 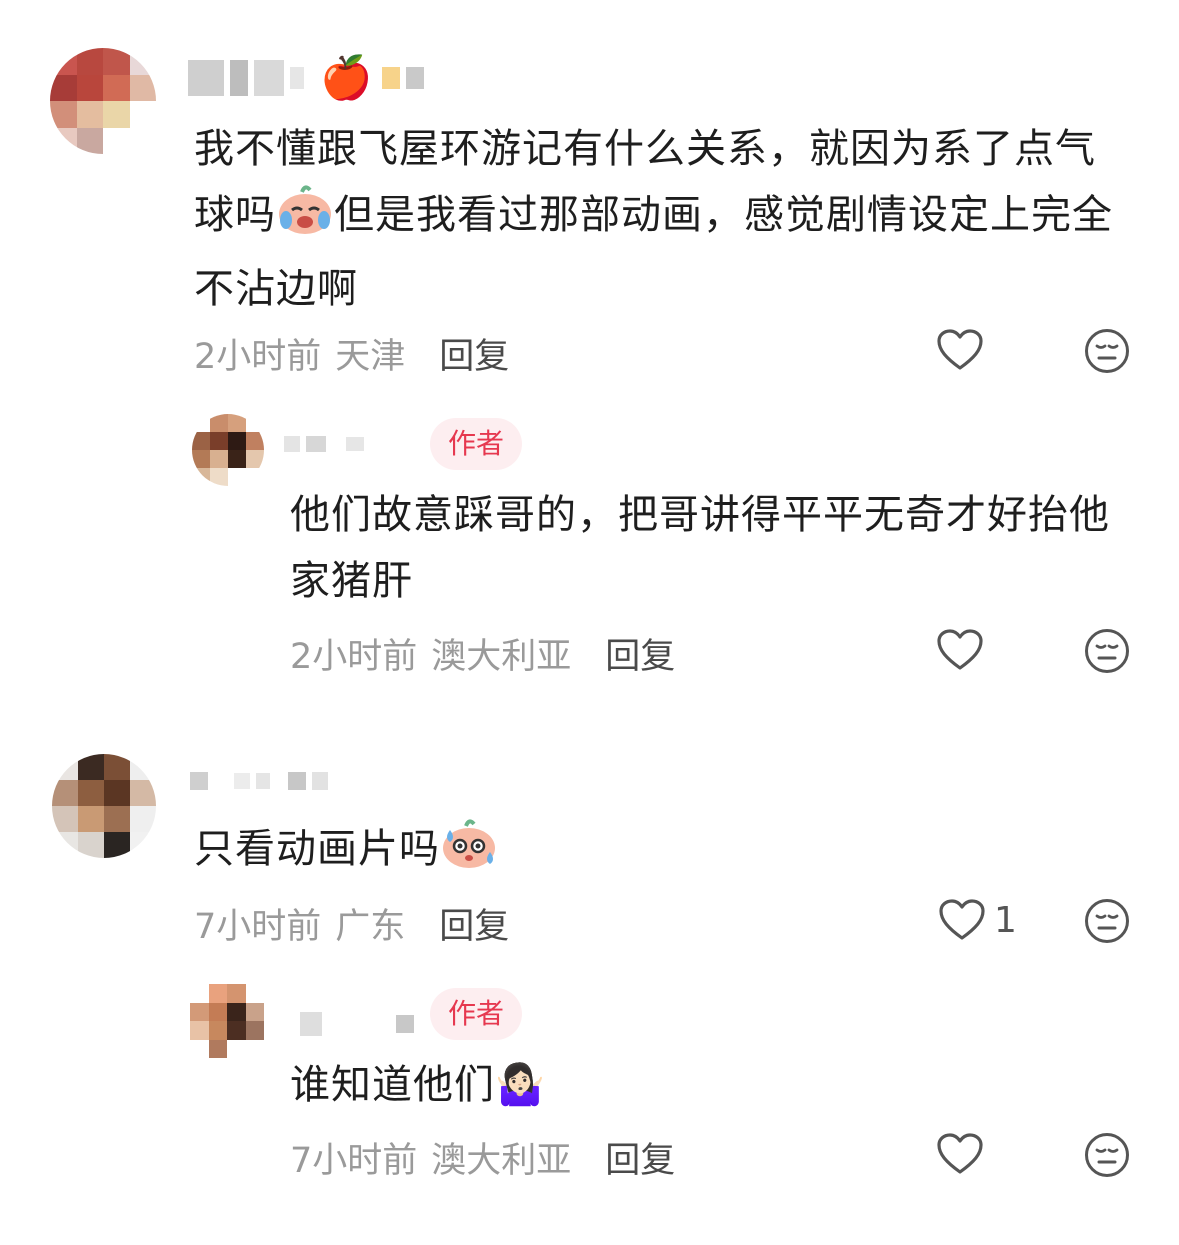 I want to click on sweating-face-sticker-icon, so click(x=469, y=853).